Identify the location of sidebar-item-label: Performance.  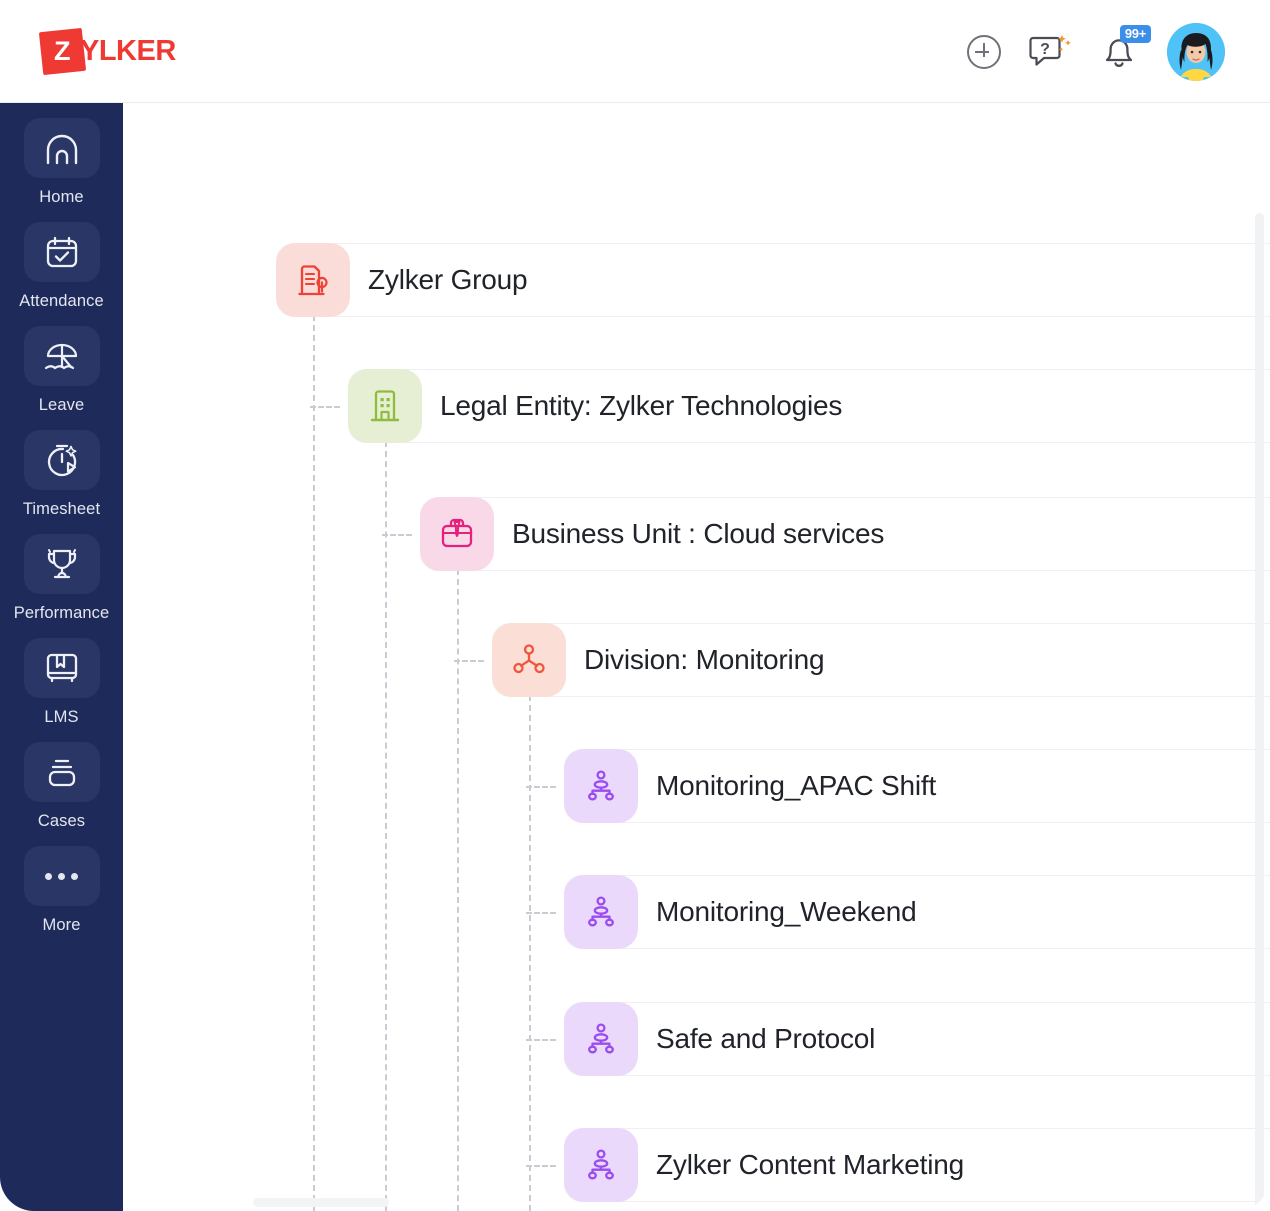
(61, 613).